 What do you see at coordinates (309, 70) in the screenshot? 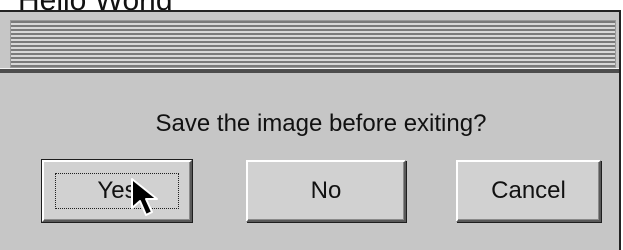
I see `dialog-separator` at bounding box center [309, 70].